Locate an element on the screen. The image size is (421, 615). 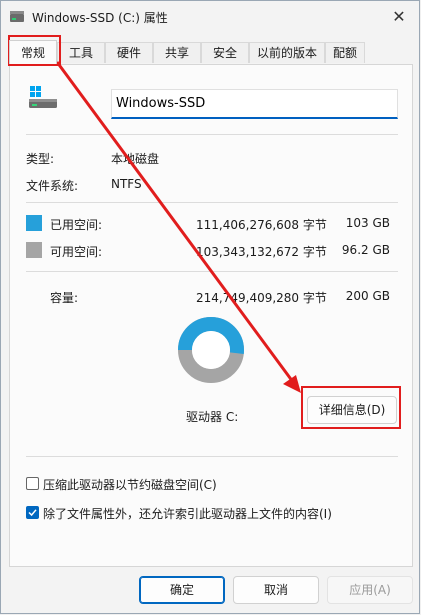
donut-hole is located at coordinates (211, 350).